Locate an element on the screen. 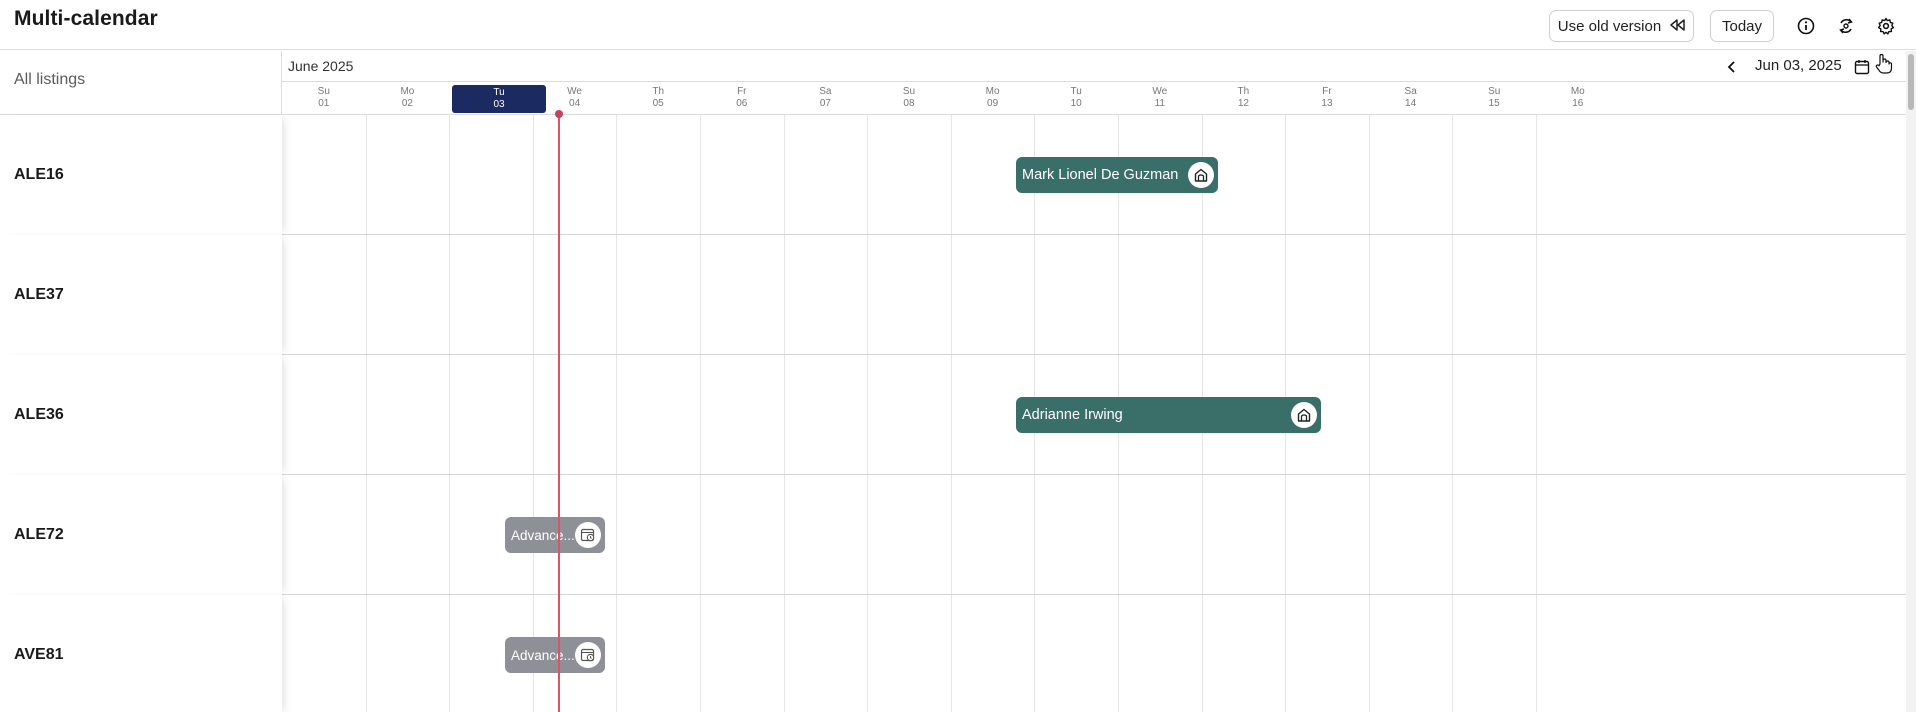  day-header: Mo 16 is located at coordinates (1578, 99).